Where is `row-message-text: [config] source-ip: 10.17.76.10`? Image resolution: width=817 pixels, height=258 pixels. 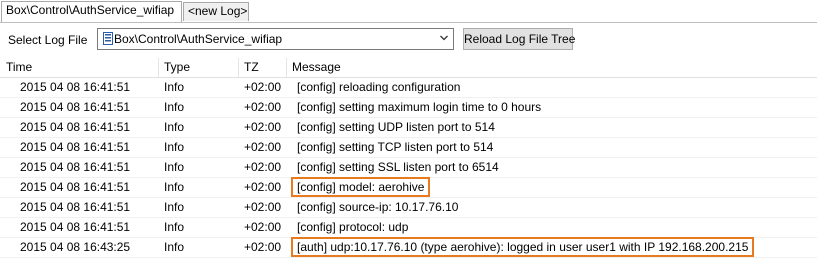
row-message-text: [config] source-ip: 10.17.76.10 is located at coordinates (378, 207).